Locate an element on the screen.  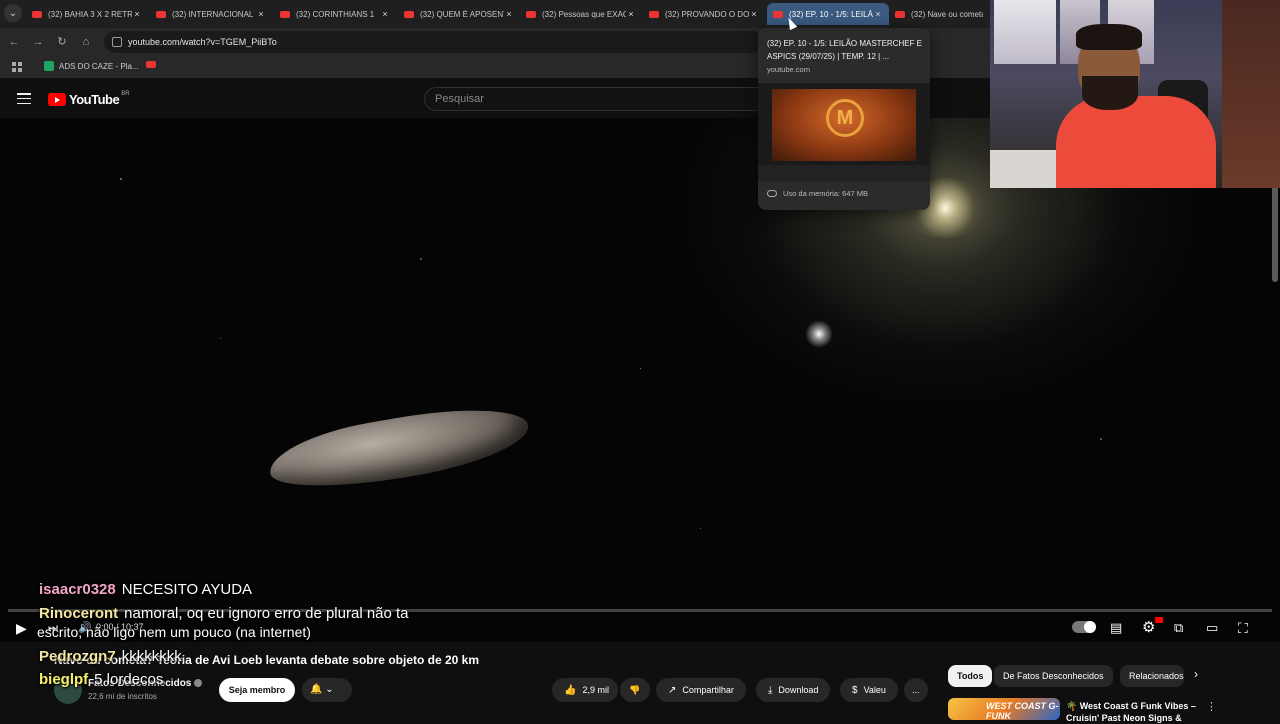
forward-arrow-icon: → is located at coordinates (38, 42).